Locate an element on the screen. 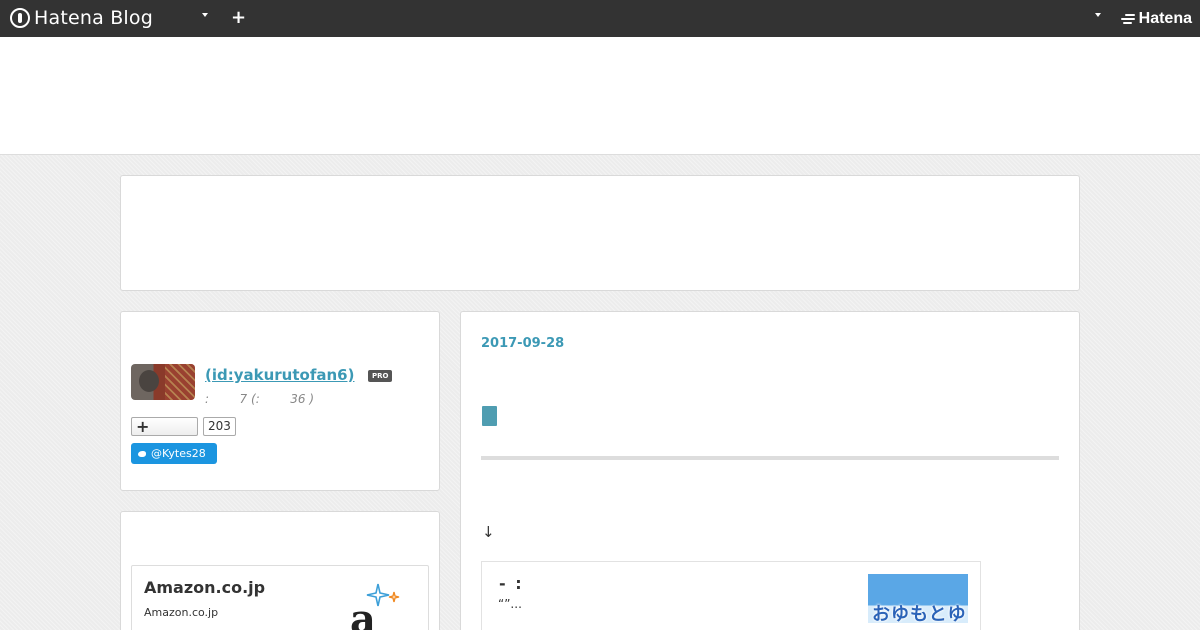 This screenshot has height=630, width=1200. ad-area is located at coordinates (600, 233).